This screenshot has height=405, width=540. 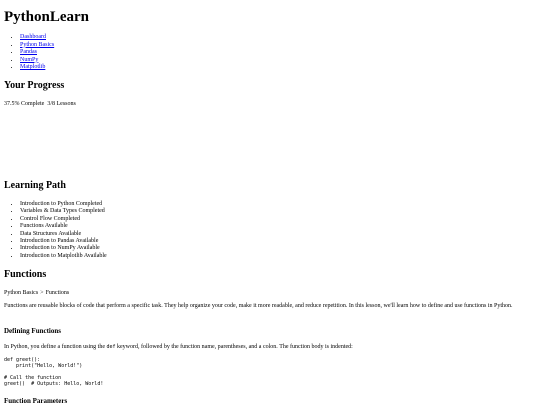 What do you see at coordinates (34, 85) in the screenshot?
I see `progress-heading: Your Progress` at bounding box center [34, 85].